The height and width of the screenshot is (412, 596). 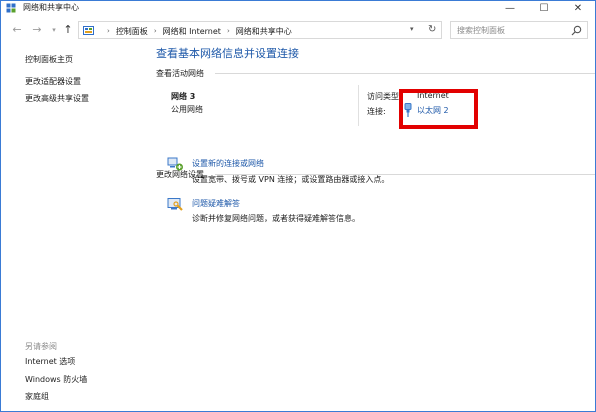 What do you see at coordinates (291, 179) in the screenshot?
I see `setup-new-connection-description: 设置宽带、拨号或 VPN 连接；或设置路由器或接入点。` at bounding box center [291, 179].